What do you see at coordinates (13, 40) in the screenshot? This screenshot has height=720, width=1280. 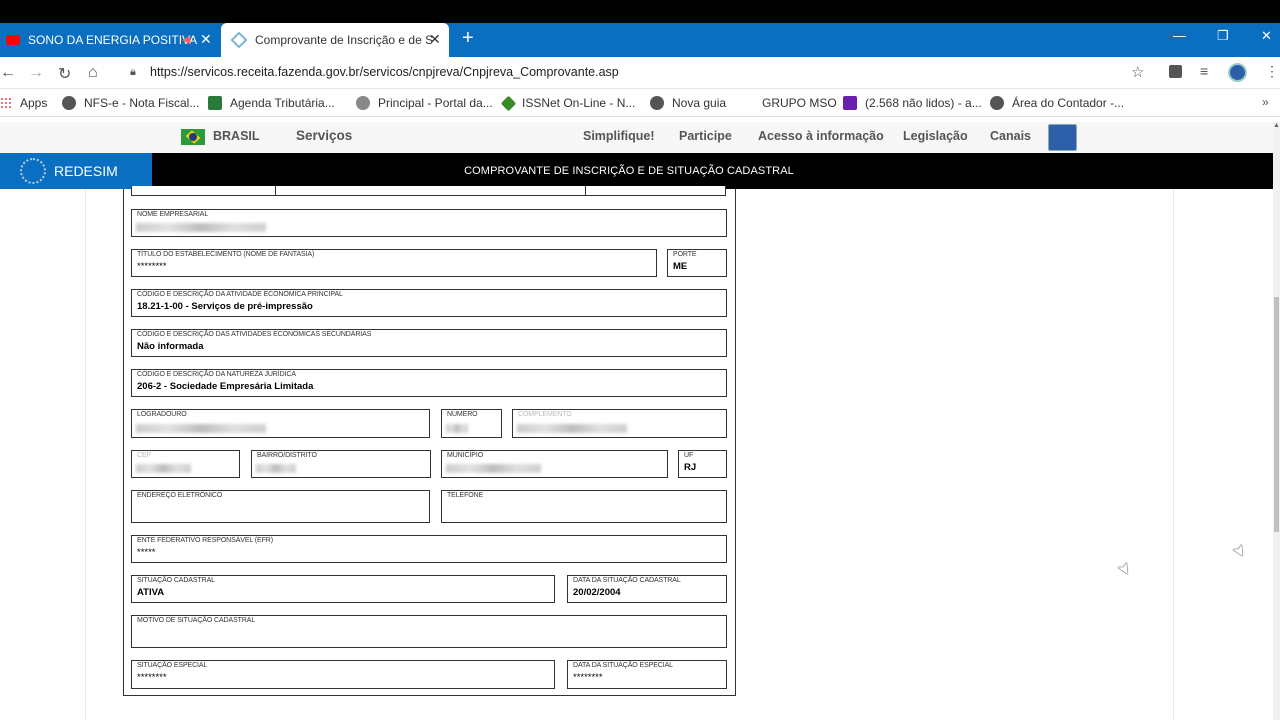 I see `youtube-icon` at bounding box center [13, 40].